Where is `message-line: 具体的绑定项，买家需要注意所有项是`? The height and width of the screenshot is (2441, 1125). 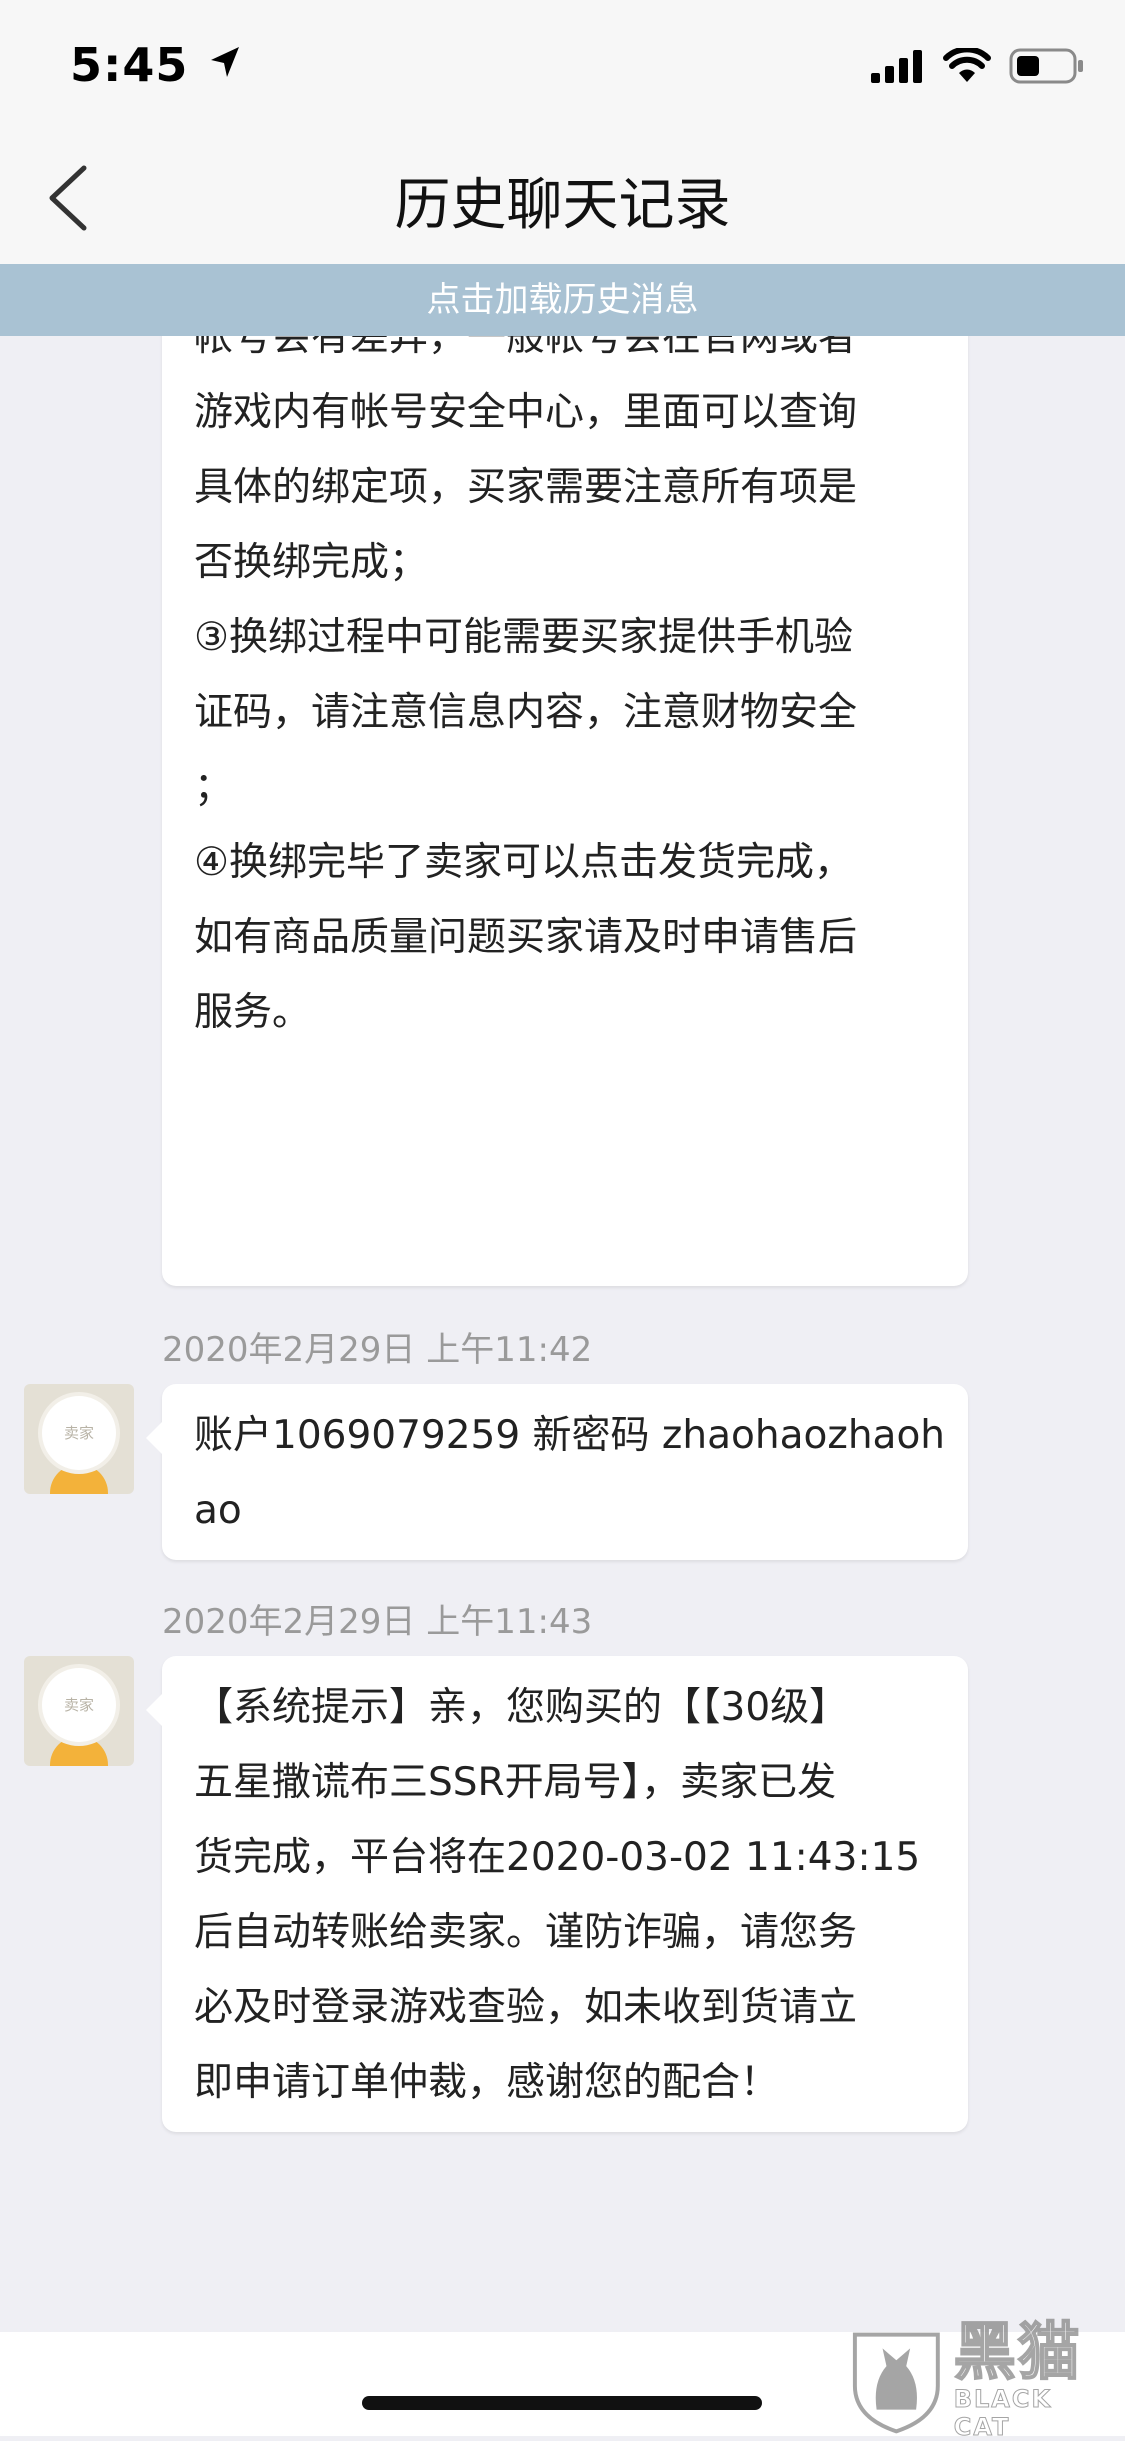
message-line: 具体的绑定项，买家需要注意所有项是 is located at coordinates (526, 487).